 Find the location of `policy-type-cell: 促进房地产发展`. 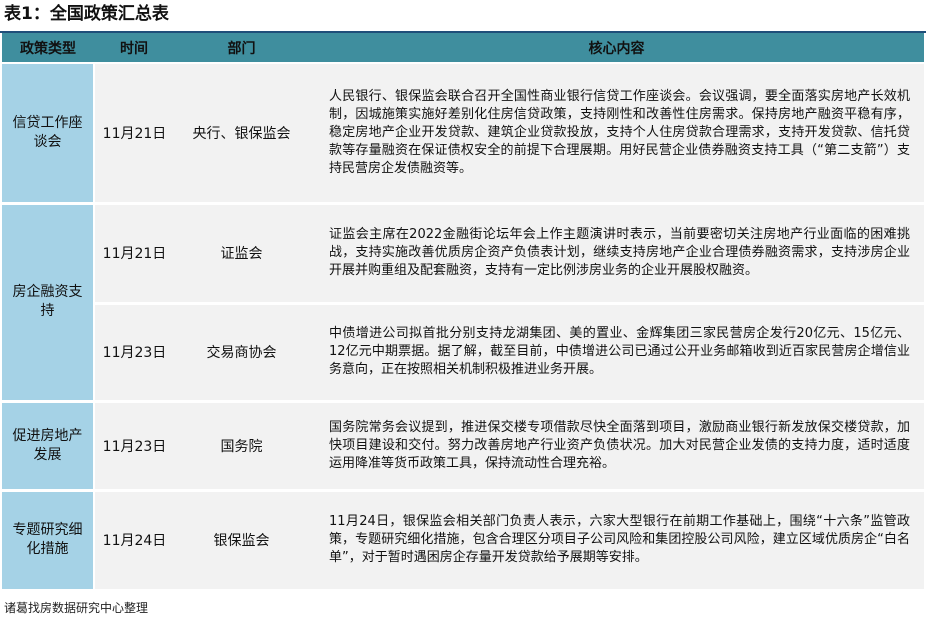

policy-type-cell: 促进房地产发展 is located at coordinates (48, 446).